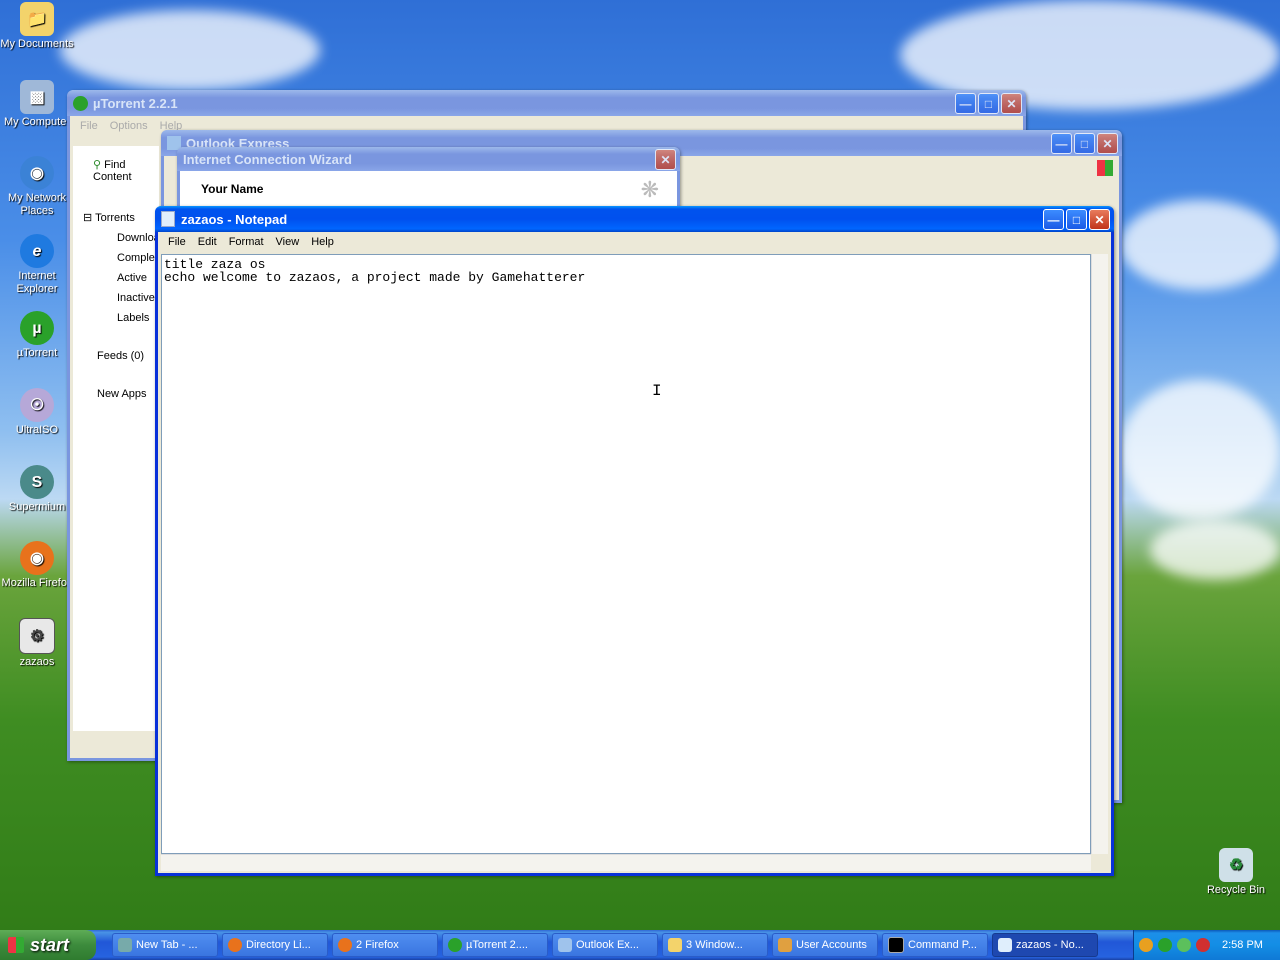  What do you see at coordinates (207, 242) in the screenshot?
I see `menu-edit: Edit` at bounding box center [207, 242].